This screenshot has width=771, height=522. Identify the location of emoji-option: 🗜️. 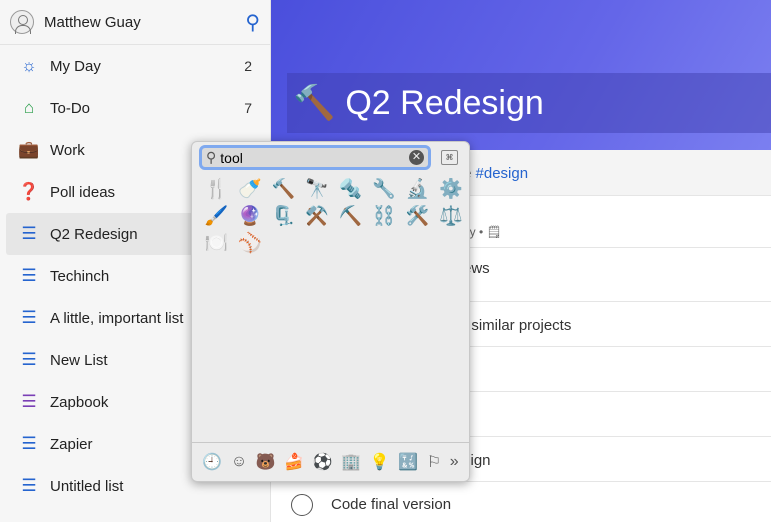
(284, 216).